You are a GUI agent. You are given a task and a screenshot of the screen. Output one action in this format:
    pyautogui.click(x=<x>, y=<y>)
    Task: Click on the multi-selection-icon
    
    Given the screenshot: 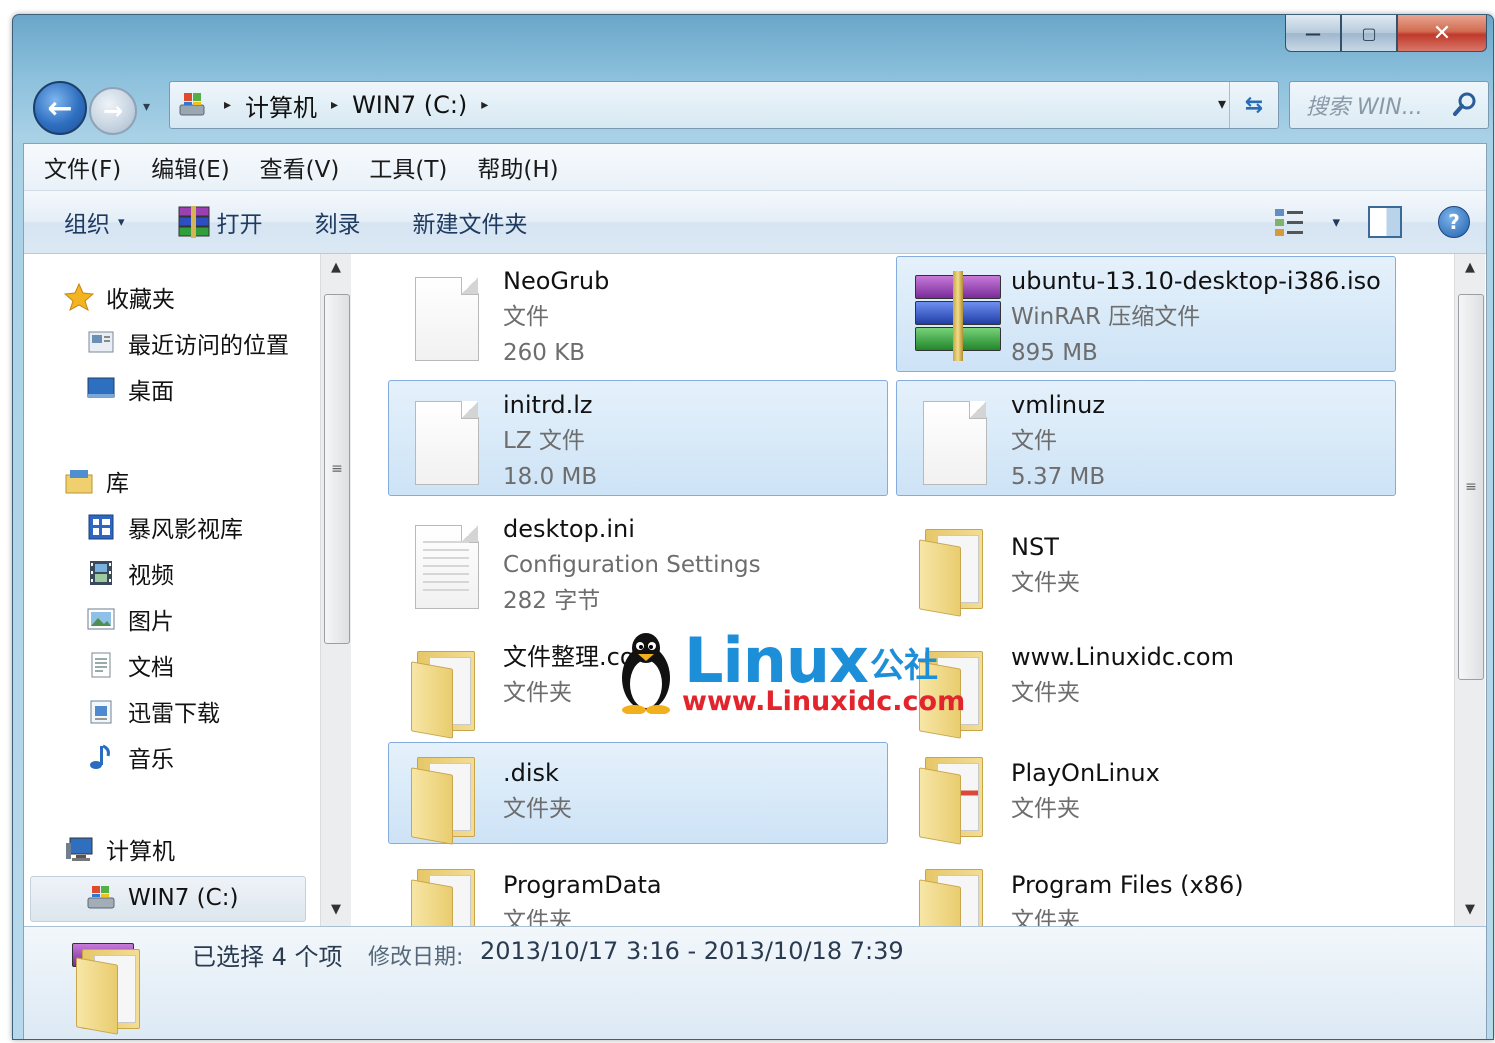 What is the action you would take?
    pyautogui.click(x=111, y=988)
    